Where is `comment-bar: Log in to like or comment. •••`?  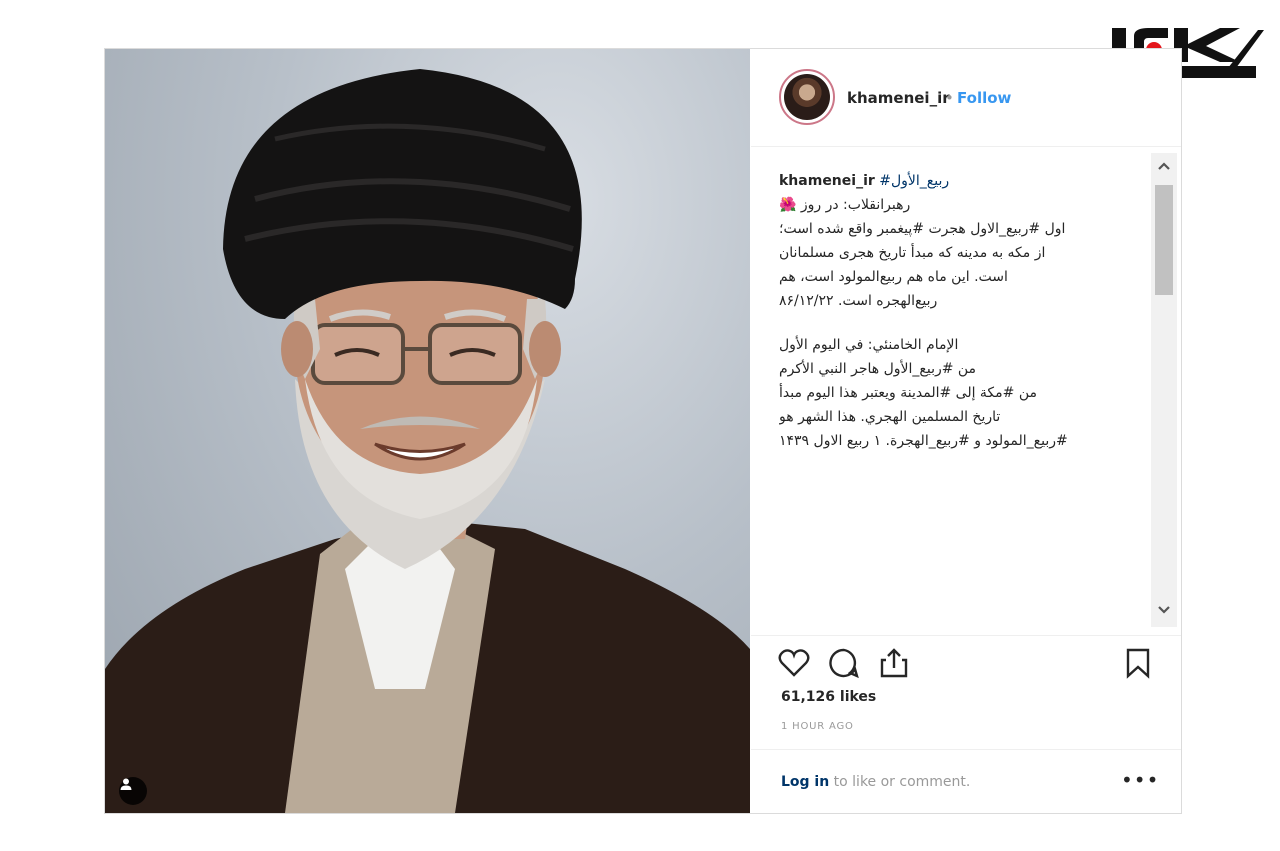
comment-bar: Log in to like or comment. ••• is located at coordinates (966, 781).